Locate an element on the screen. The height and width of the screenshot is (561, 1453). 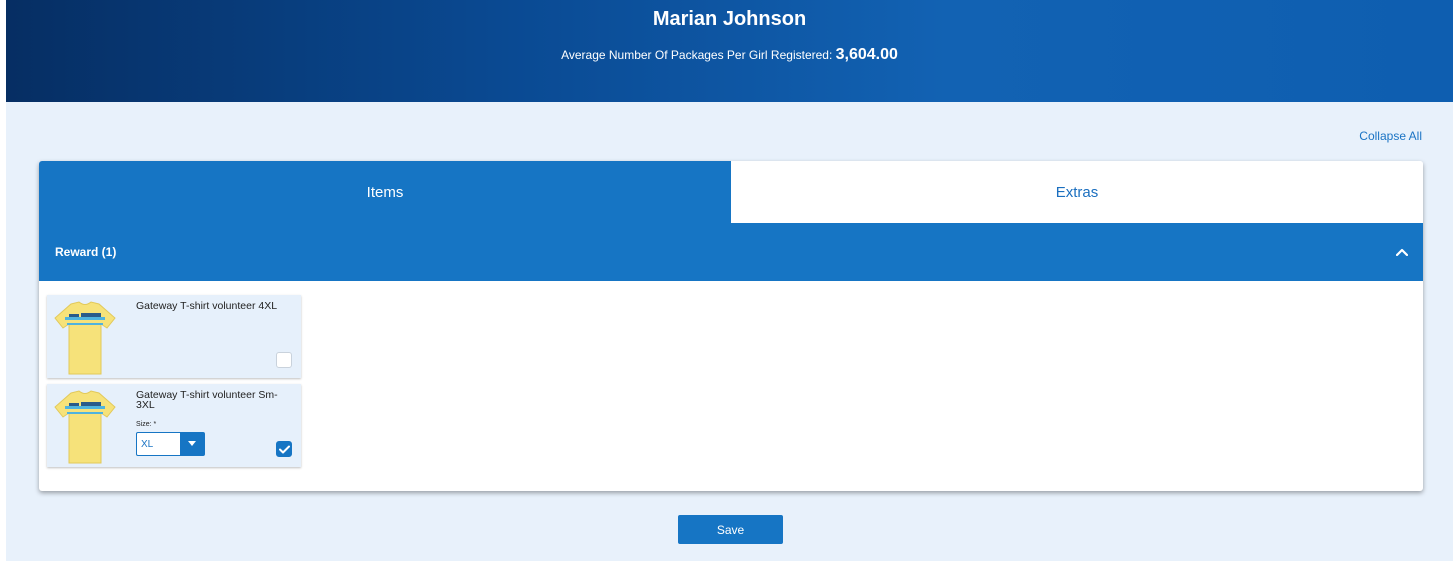
check-icon is located at coordinates (284, 449).